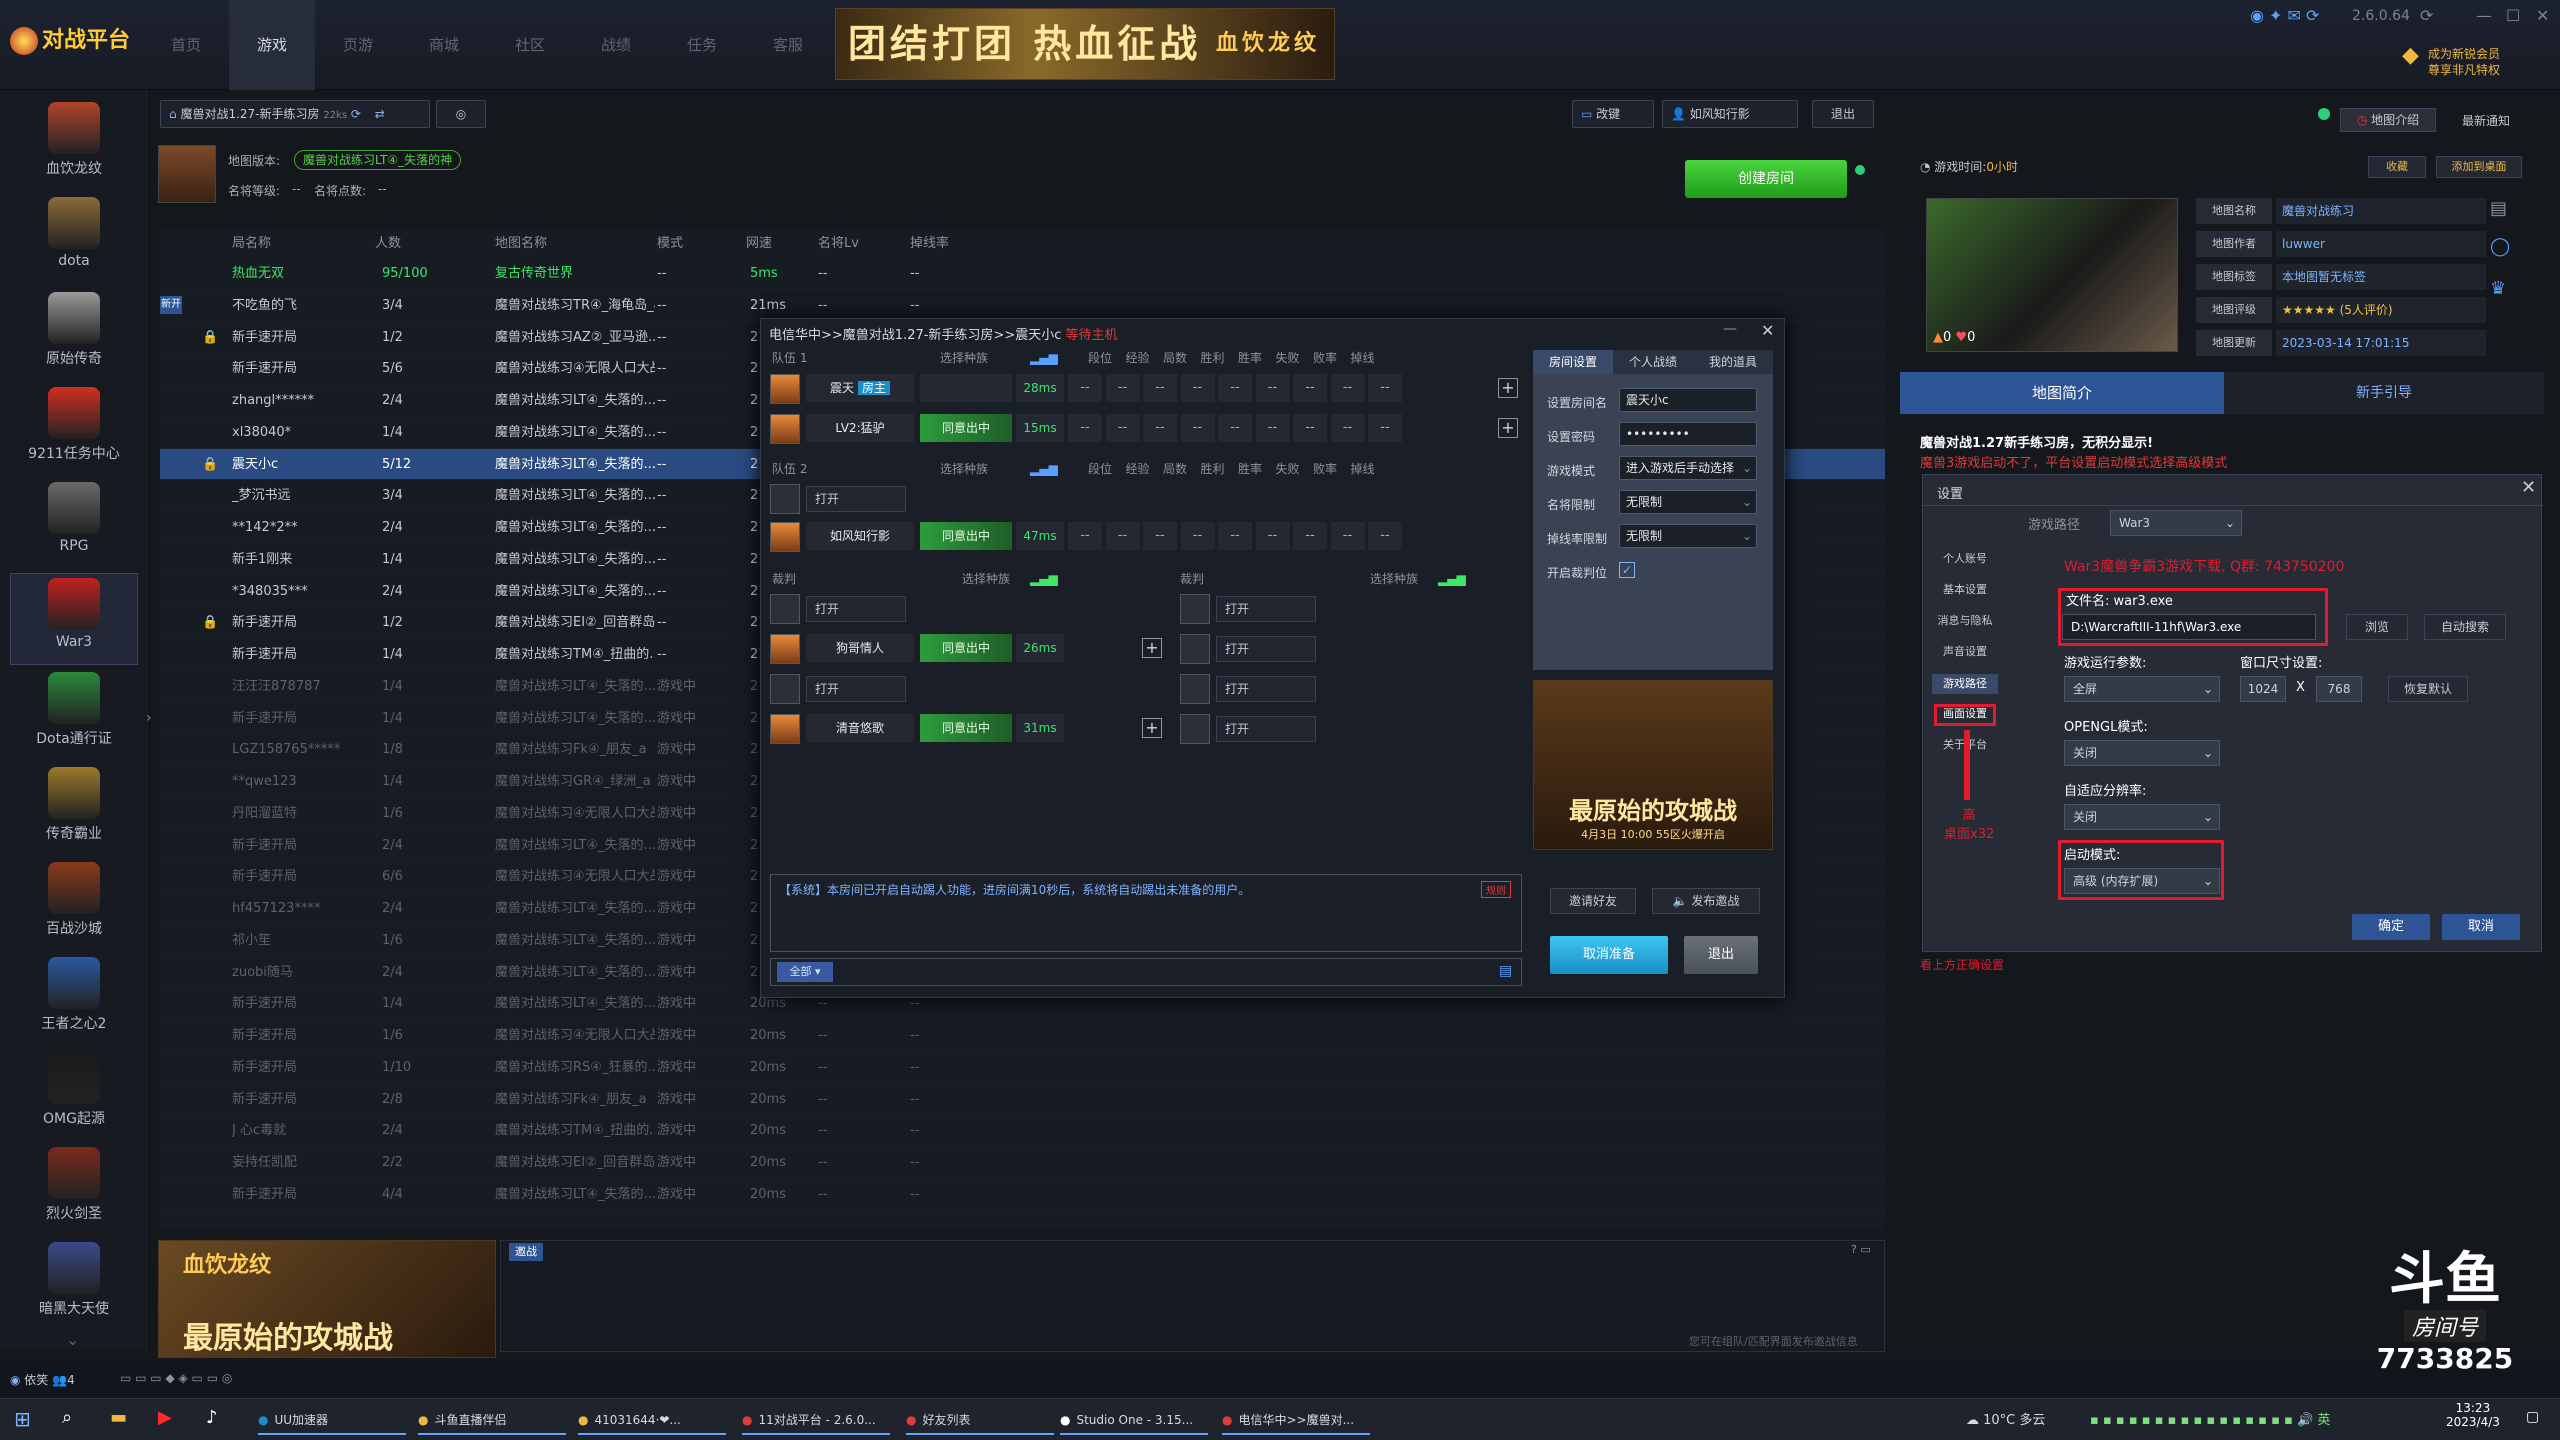 This screenshot has height=1440, width=2560. I want to click on sidebar-item-0: 血饮龙纹, so click(74, 144).